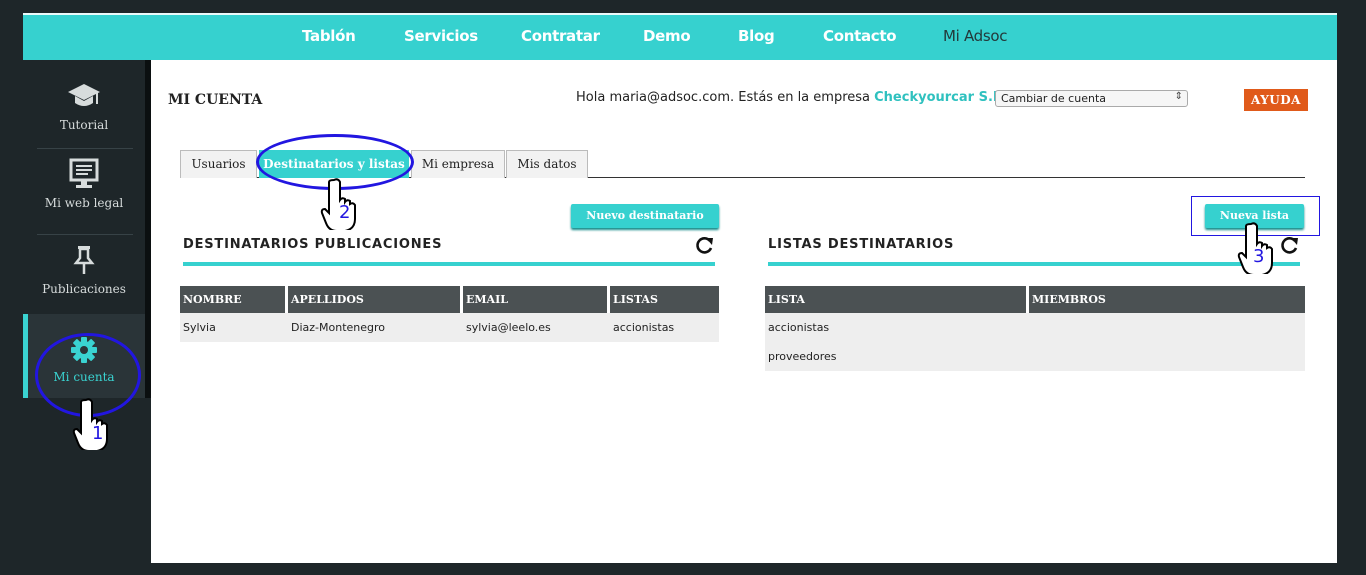 Image resolution: width=1366 pixels, height=575 pixels. Describe the element at coordinates (940, 97) in the screenshot. I see `company-name: Checkyourcar S.L.` at that location.